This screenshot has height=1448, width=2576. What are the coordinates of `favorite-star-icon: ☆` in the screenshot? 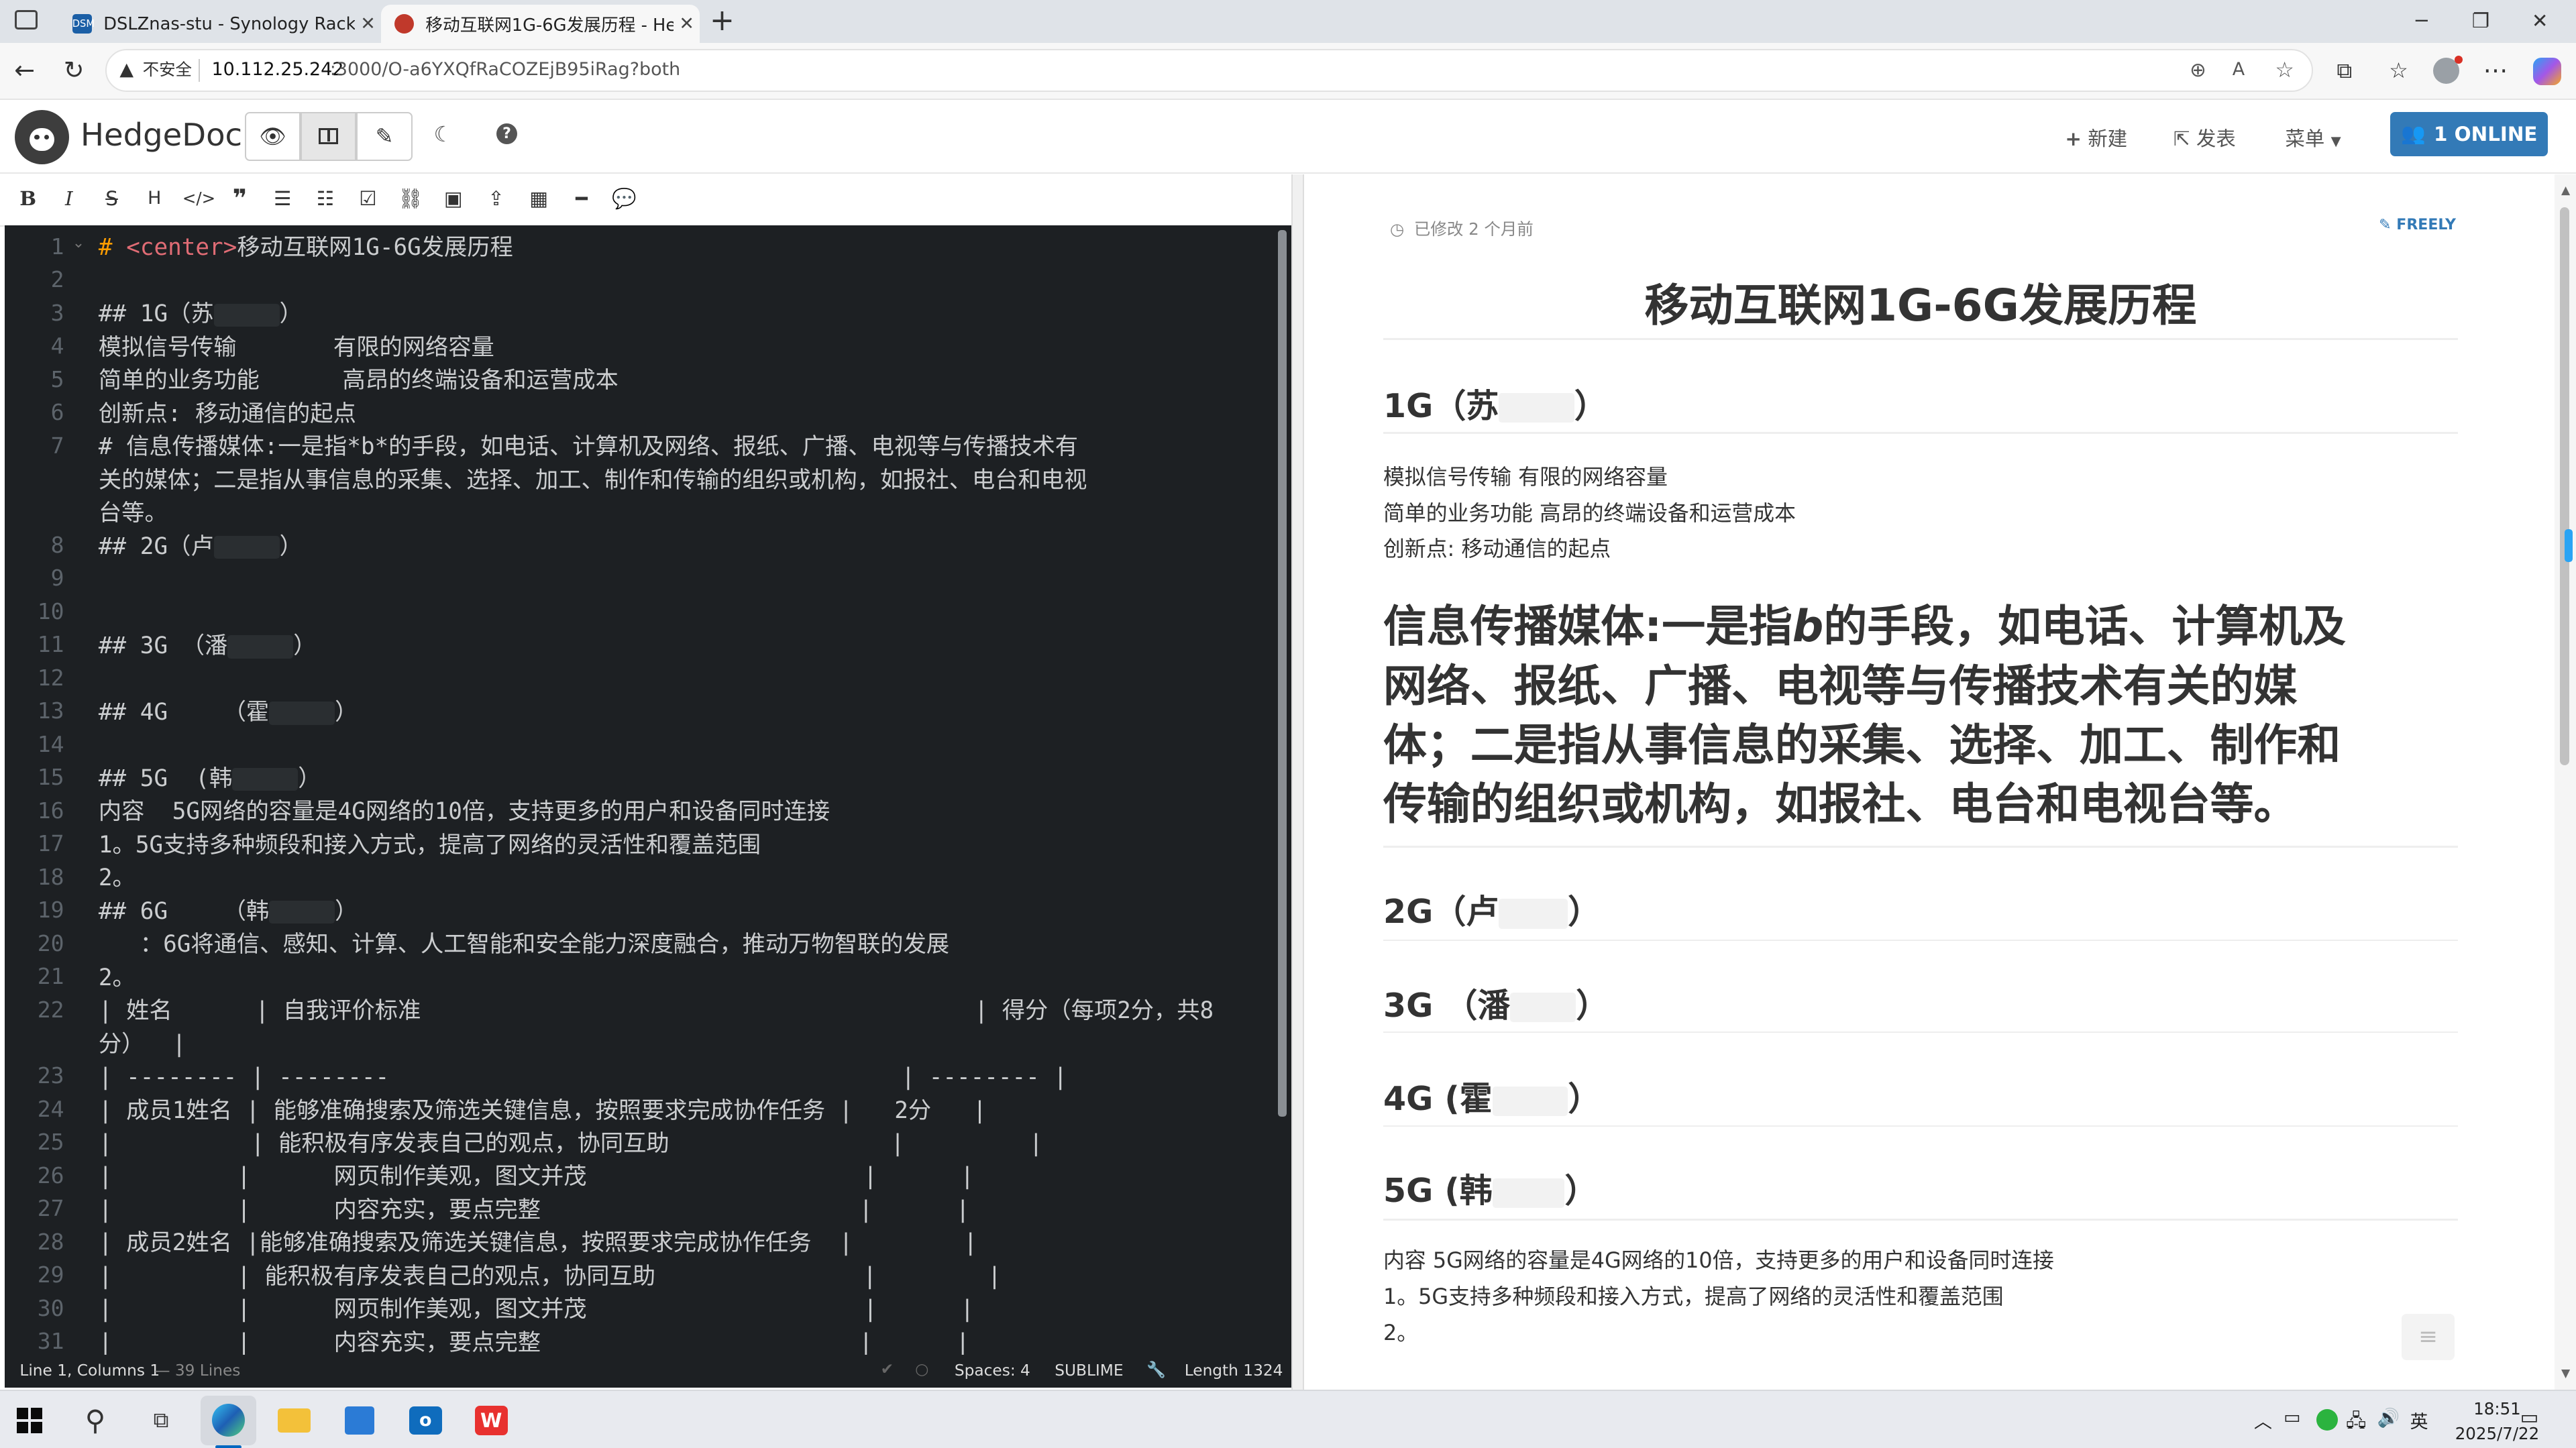 It's located at (2284, 70).